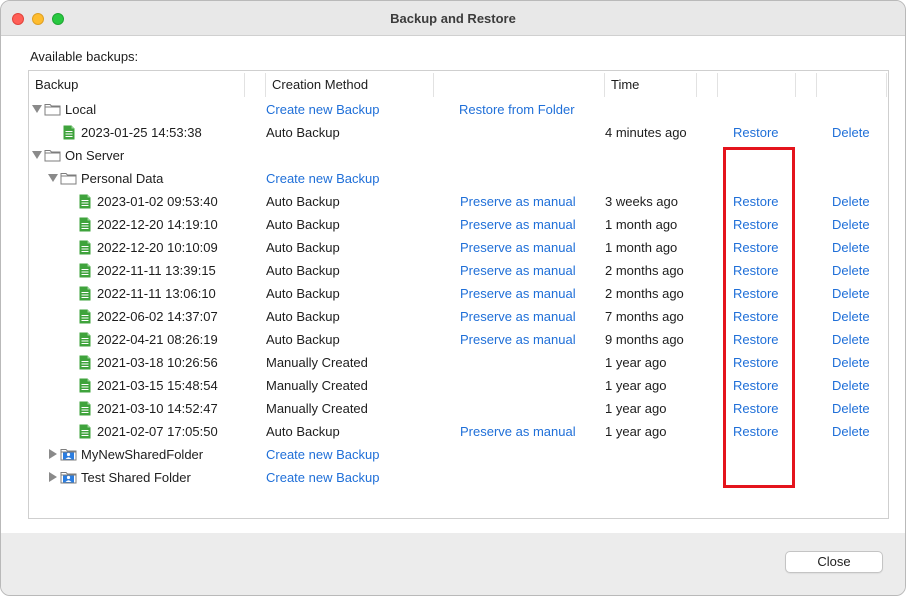 This screenshot has width=906, height=596. I want to click on backup-age: 3 weeks ago, so click(641, 201).